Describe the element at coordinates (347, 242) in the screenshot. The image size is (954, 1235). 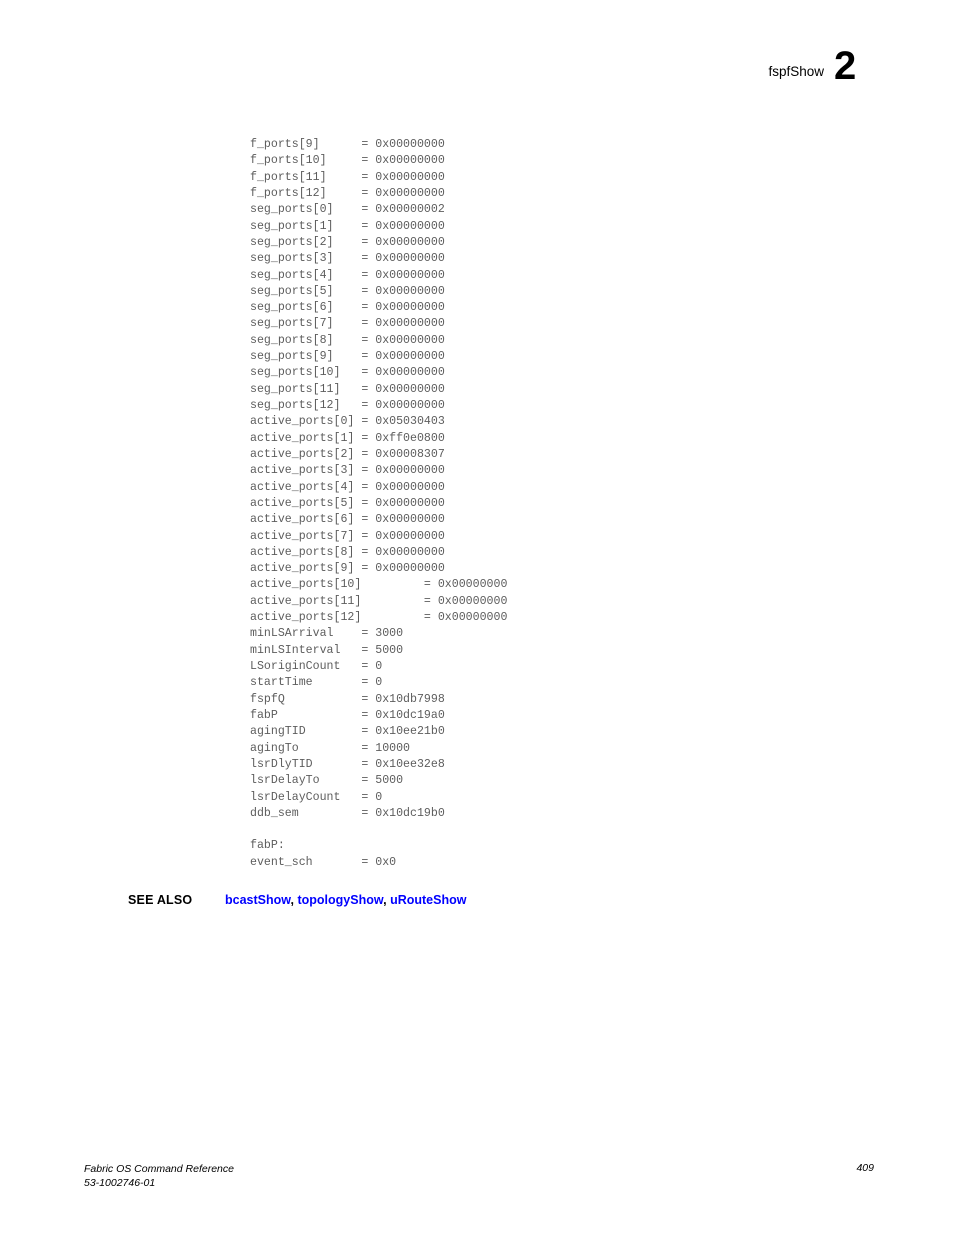
I see `code-line: seg_ports[2] = 0x00000000` at that location.